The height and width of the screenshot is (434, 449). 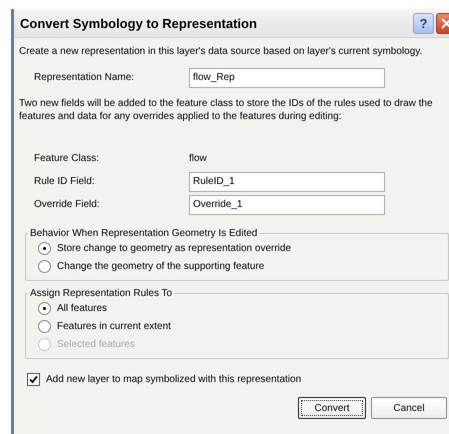 What do you see at coordinates (101, 293) in the screenshot?
I see `group-title: Assign Representation Rules To` at bounding box center [101, 293].